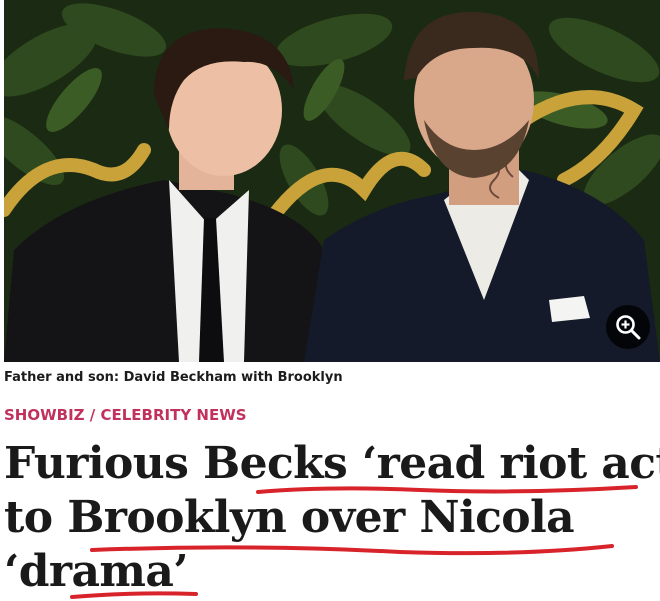 The width and height of the screenshot is (660, 601). Describe the element at coordinates (96, 571) in the screenshot. I see `headline-line-3: ‘drama’` at that location.